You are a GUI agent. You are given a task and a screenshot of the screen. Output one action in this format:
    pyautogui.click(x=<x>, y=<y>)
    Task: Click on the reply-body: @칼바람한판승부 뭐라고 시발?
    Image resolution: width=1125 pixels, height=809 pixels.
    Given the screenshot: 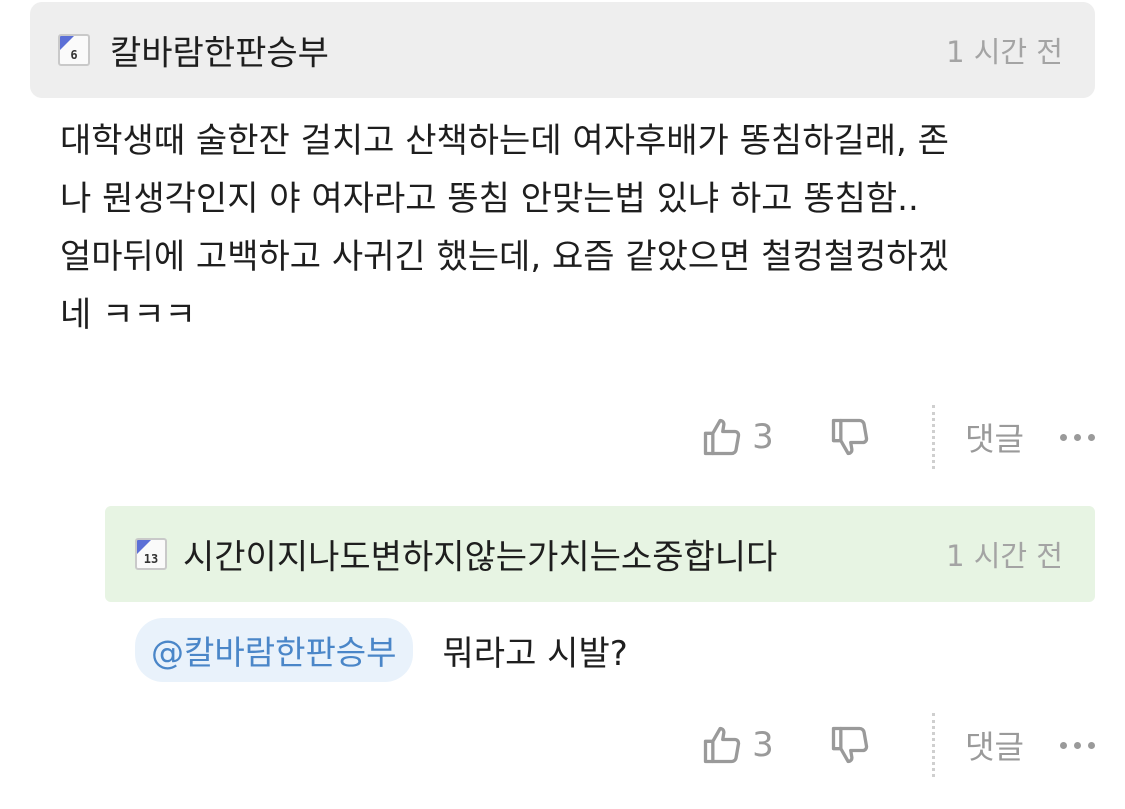 What is the action you would take?
    pyautogui.click(x=381, y=650)
    